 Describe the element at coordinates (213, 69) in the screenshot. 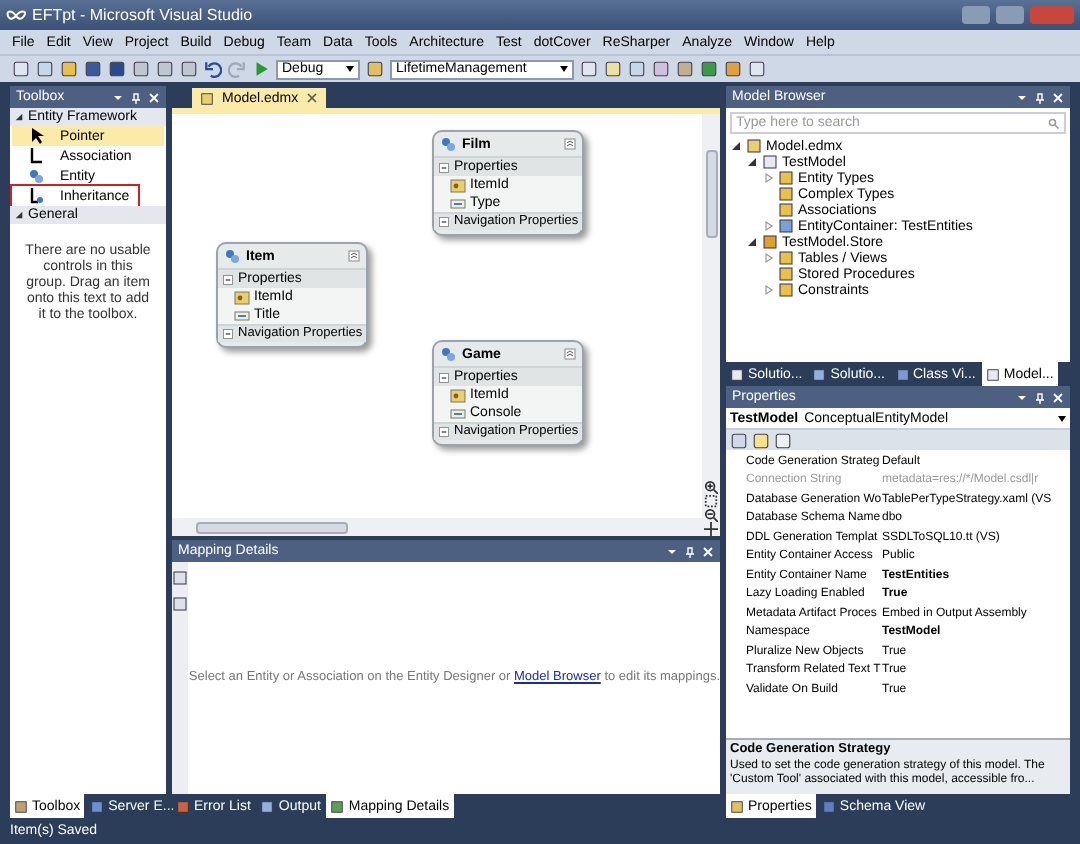

I see `undo-icon` at that location.